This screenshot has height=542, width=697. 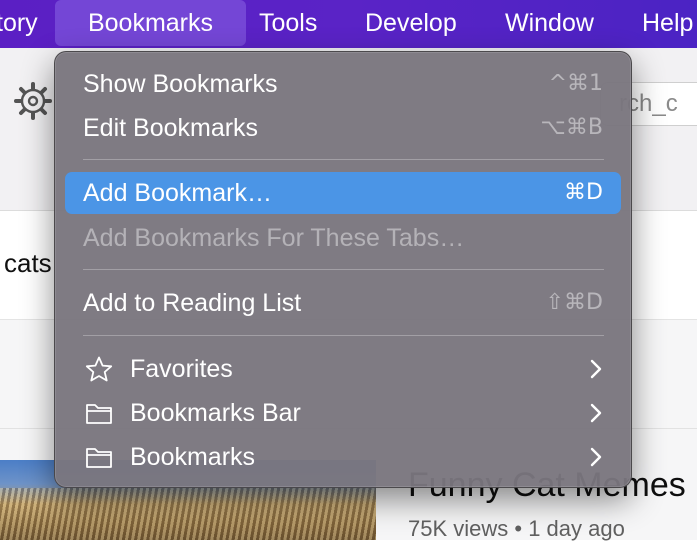 I want to click on menu-item-bookmarks-bar: Bookmarks Bar, so click(x=343, y=413).